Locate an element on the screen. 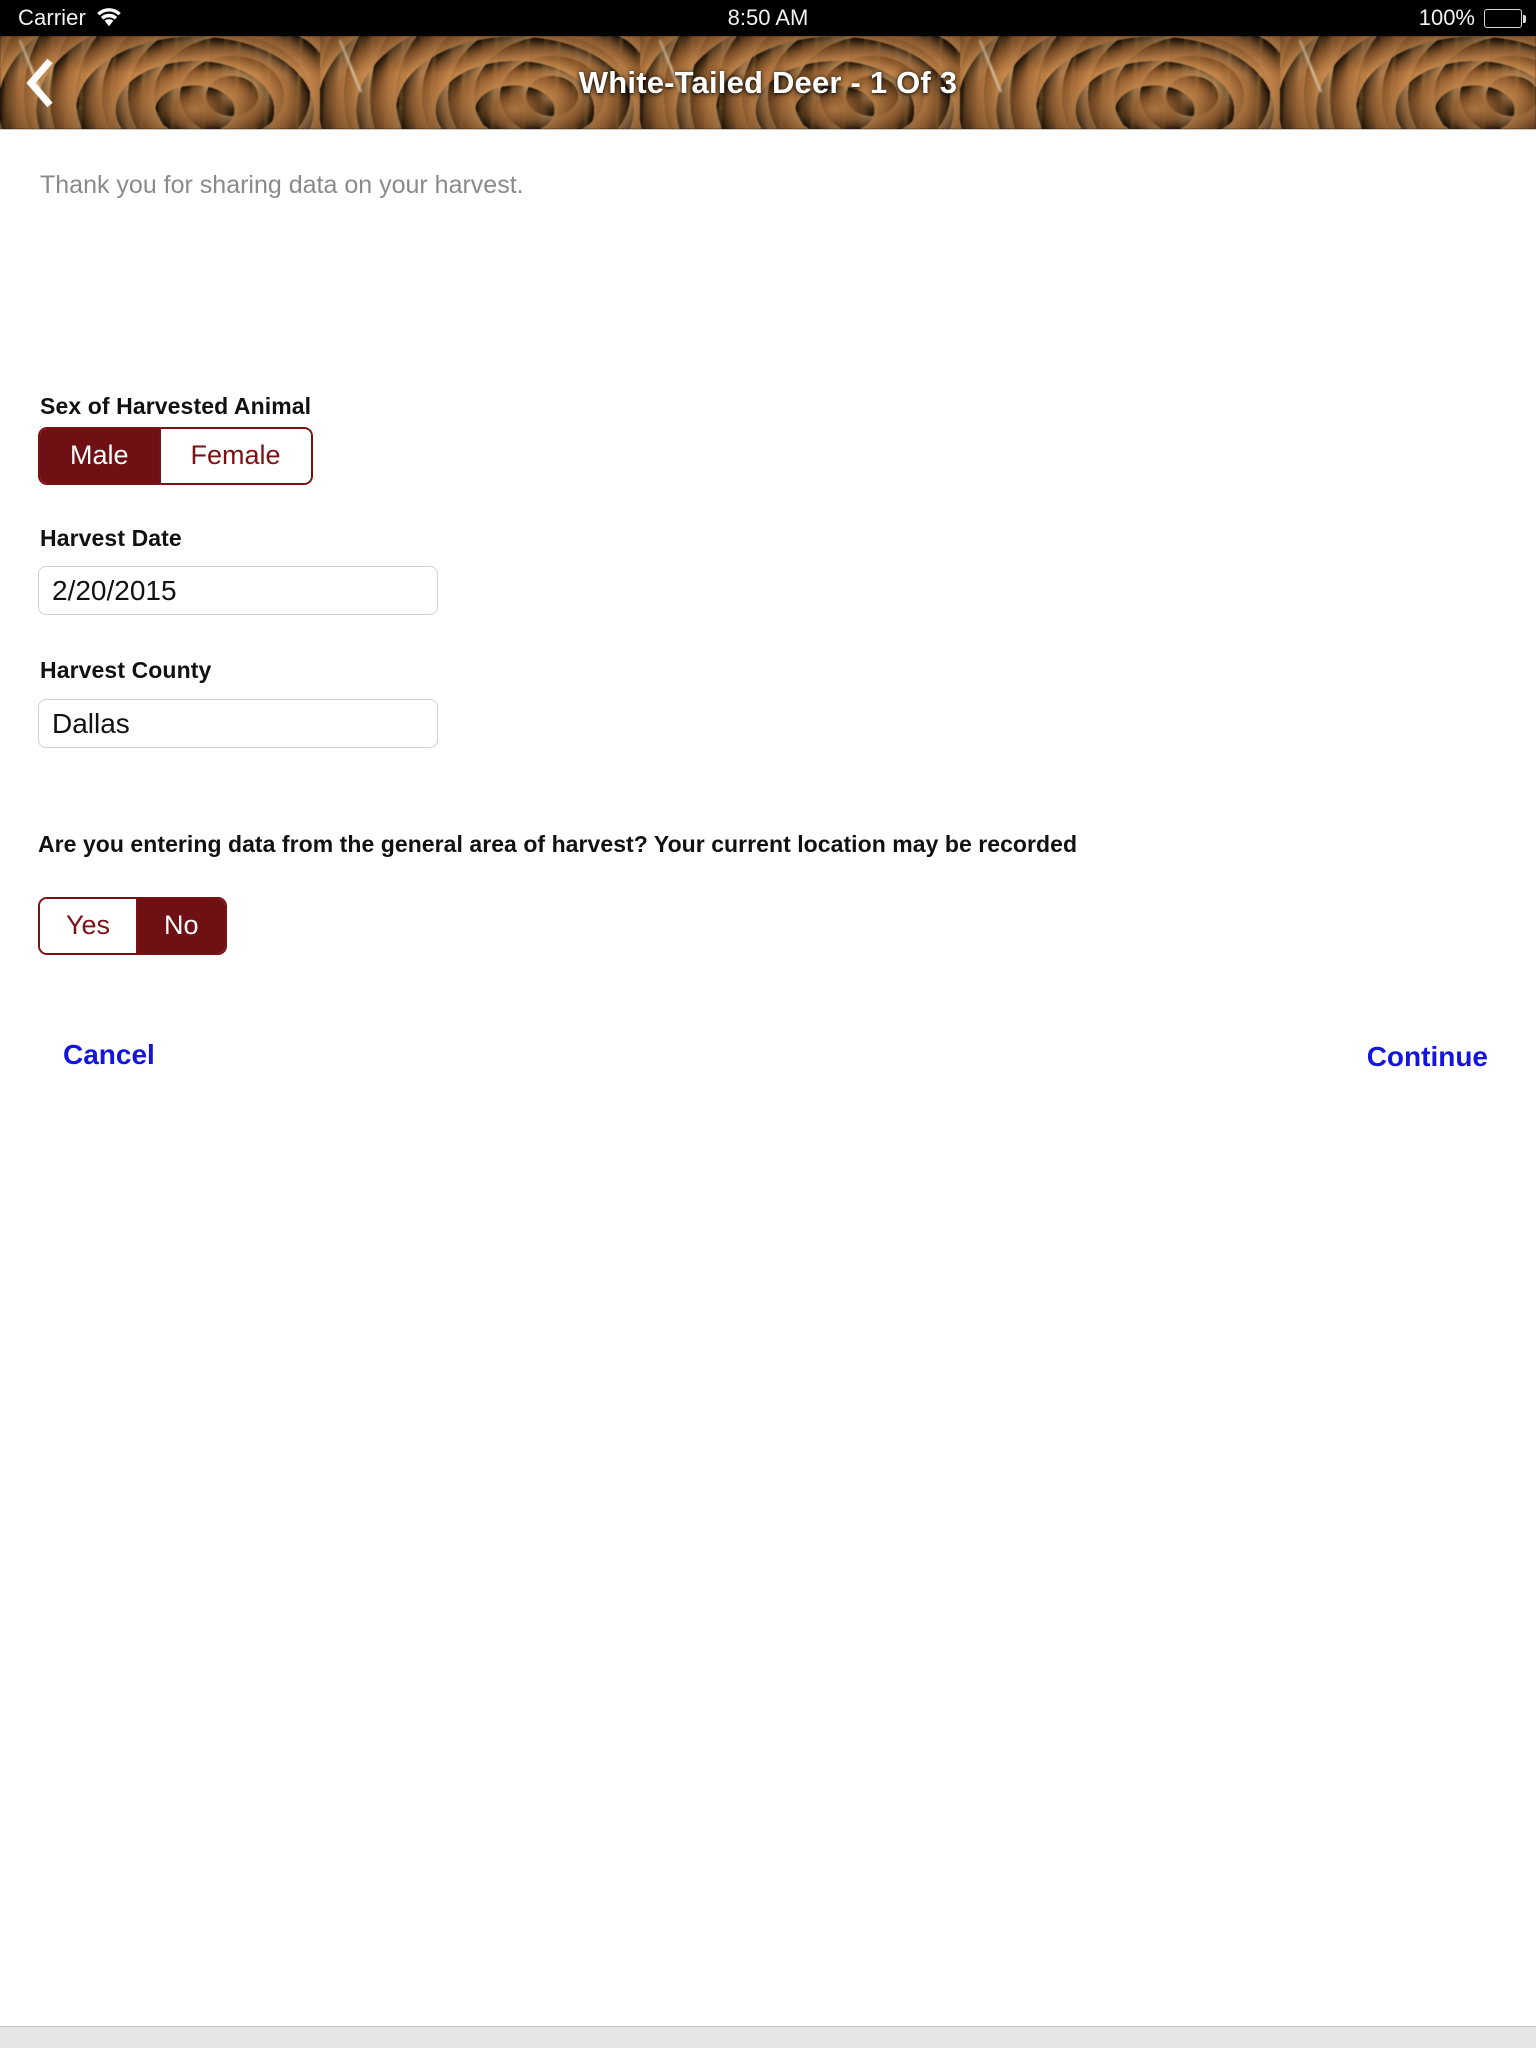 The height and width of the screenshot is (2048, 1536). banner-shade-overlay is located at coordinates (768, 82).